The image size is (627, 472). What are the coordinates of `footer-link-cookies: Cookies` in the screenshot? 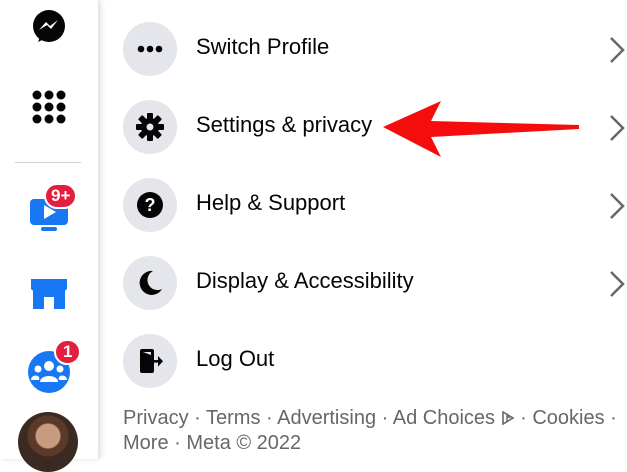 It's located at (568, 418).